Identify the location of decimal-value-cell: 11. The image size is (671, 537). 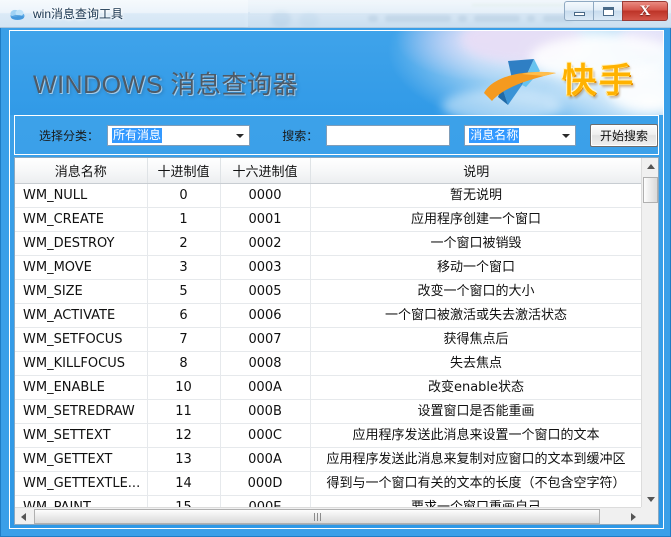
(184, 411).